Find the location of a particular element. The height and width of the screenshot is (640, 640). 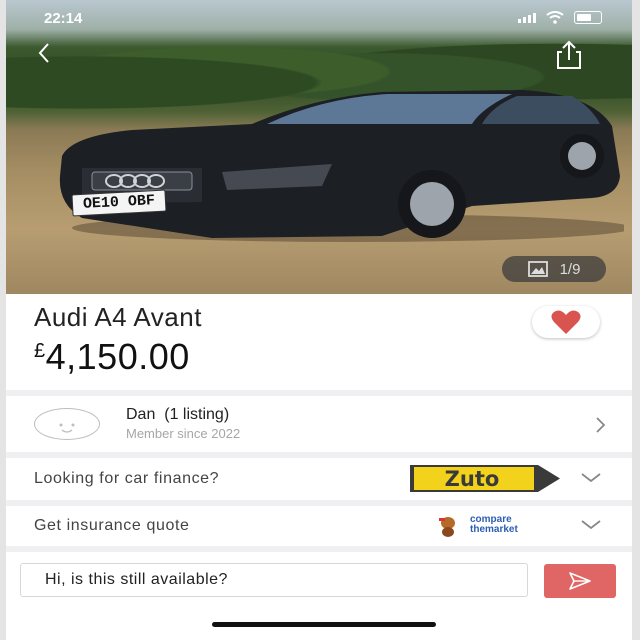

seller-member-since: Member since 2022 is located at coordinates (183, 433).